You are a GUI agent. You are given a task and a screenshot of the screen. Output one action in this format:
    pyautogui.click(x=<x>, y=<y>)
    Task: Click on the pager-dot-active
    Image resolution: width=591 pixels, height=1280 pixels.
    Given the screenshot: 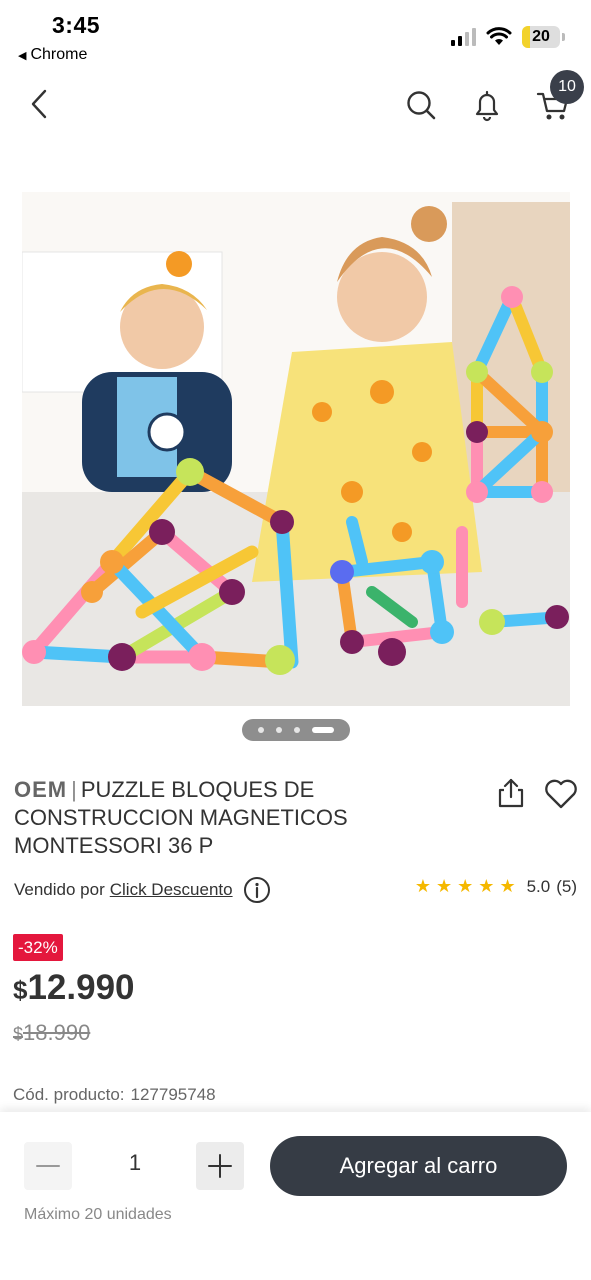 What is the action you would take?
    pyautogui.click(x=323, y=730)
    